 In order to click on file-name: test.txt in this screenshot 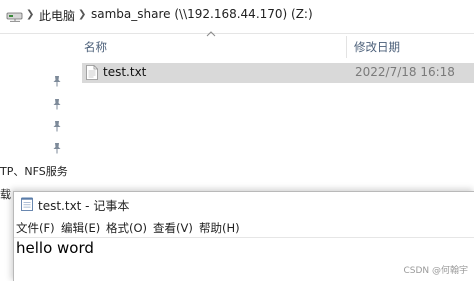, I will do `click(125, 72)`.